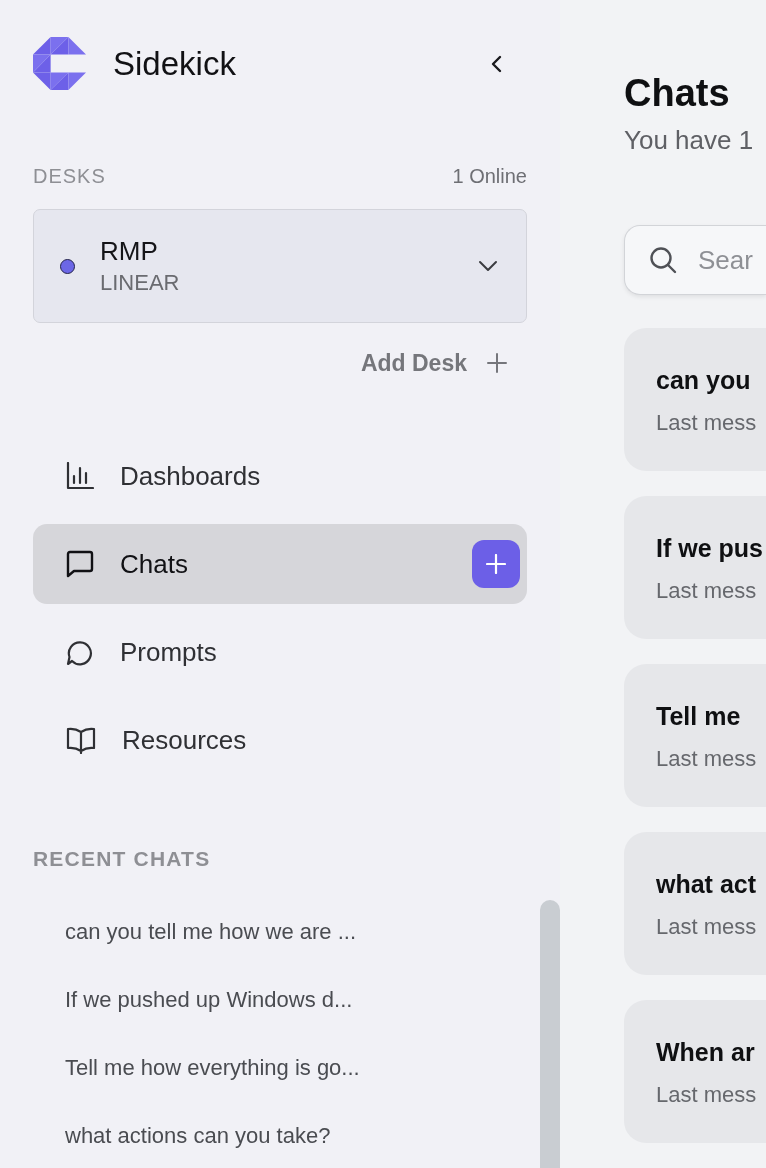  Describe the element at coordinates (280, 564) in the screenshot. I see `nav-item: Chats` at that location.